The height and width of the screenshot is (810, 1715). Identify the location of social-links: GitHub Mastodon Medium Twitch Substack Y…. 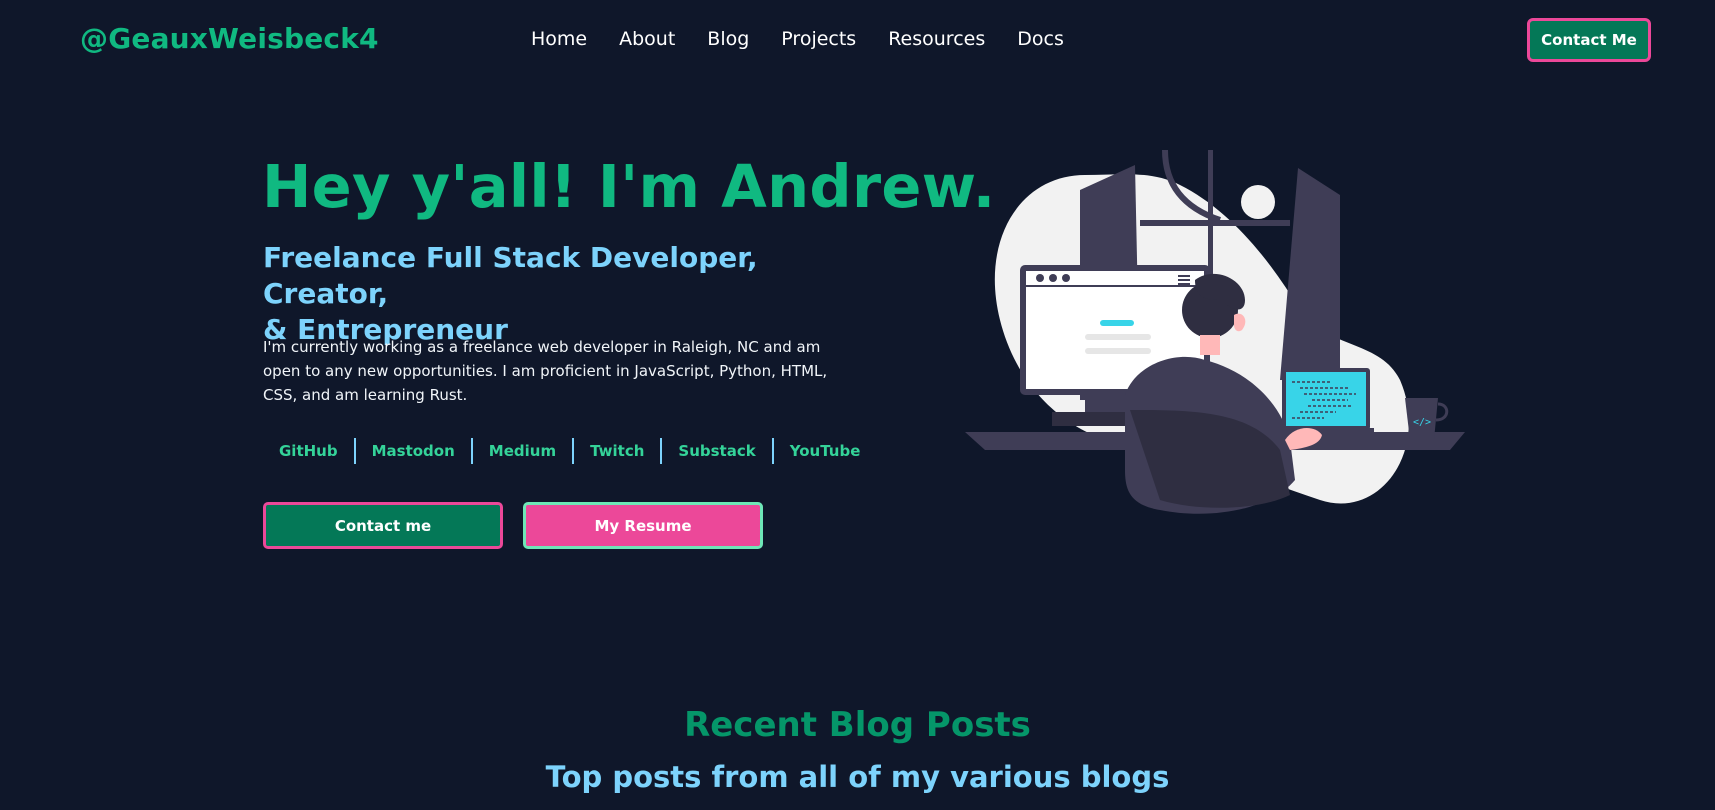
(569, 451).